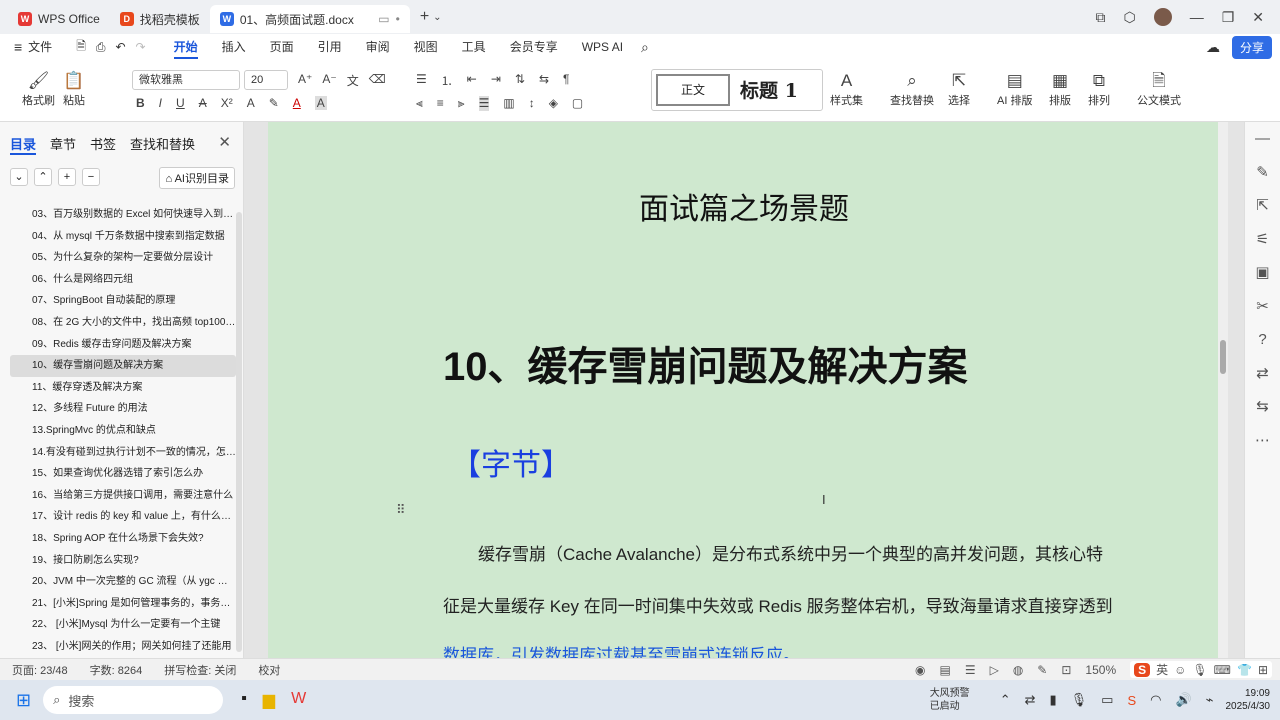 This screenshot has width=1280, height=720. I want to click on weather-widget: 大风预警 已启动, so click(950, 700).